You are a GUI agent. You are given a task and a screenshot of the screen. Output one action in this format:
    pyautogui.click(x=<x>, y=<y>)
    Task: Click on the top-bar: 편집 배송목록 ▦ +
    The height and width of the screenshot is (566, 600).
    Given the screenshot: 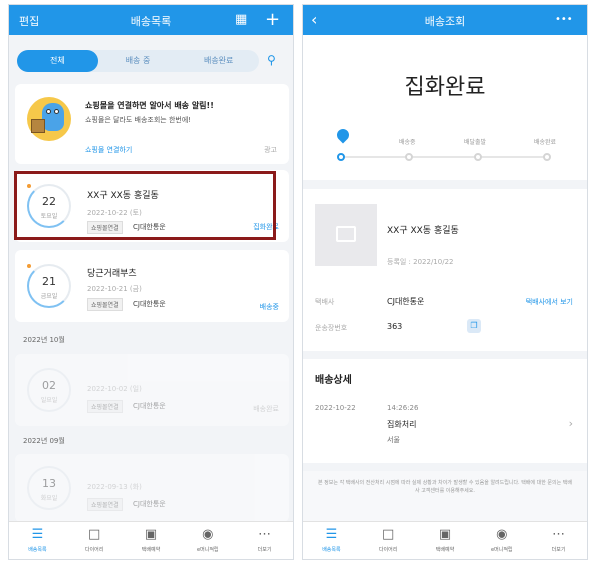 What is the action you would take?
    pyautogui.click(x=151, y=20)
    